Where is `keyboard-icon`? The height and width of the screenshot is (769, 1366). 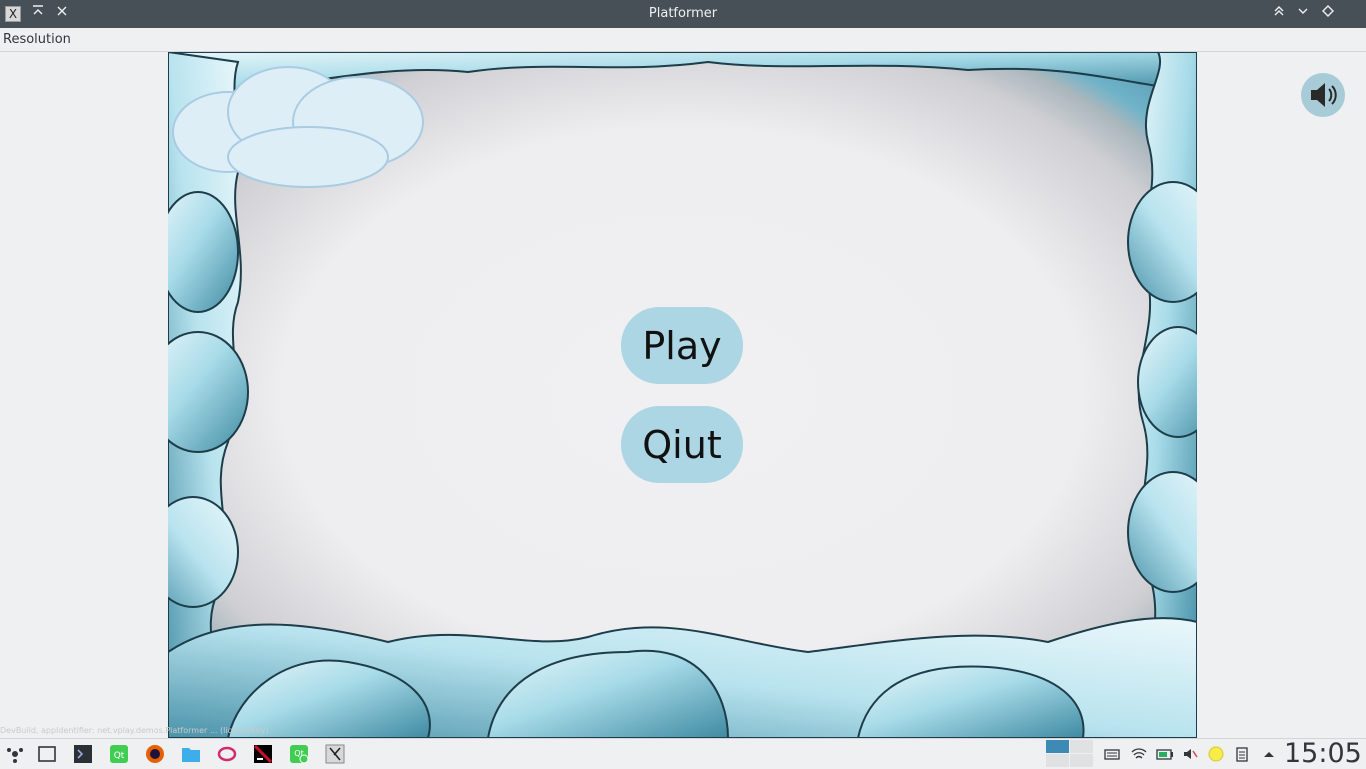 keyboard-icon is located at coordinates (1112, 754).